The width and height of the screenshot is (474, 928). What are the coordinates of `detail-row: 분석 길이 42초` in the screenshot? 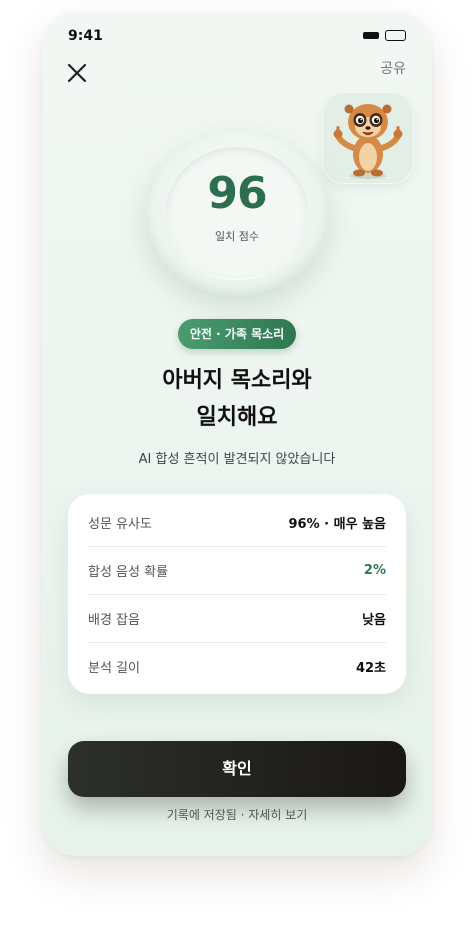 It's located at (237, 666).